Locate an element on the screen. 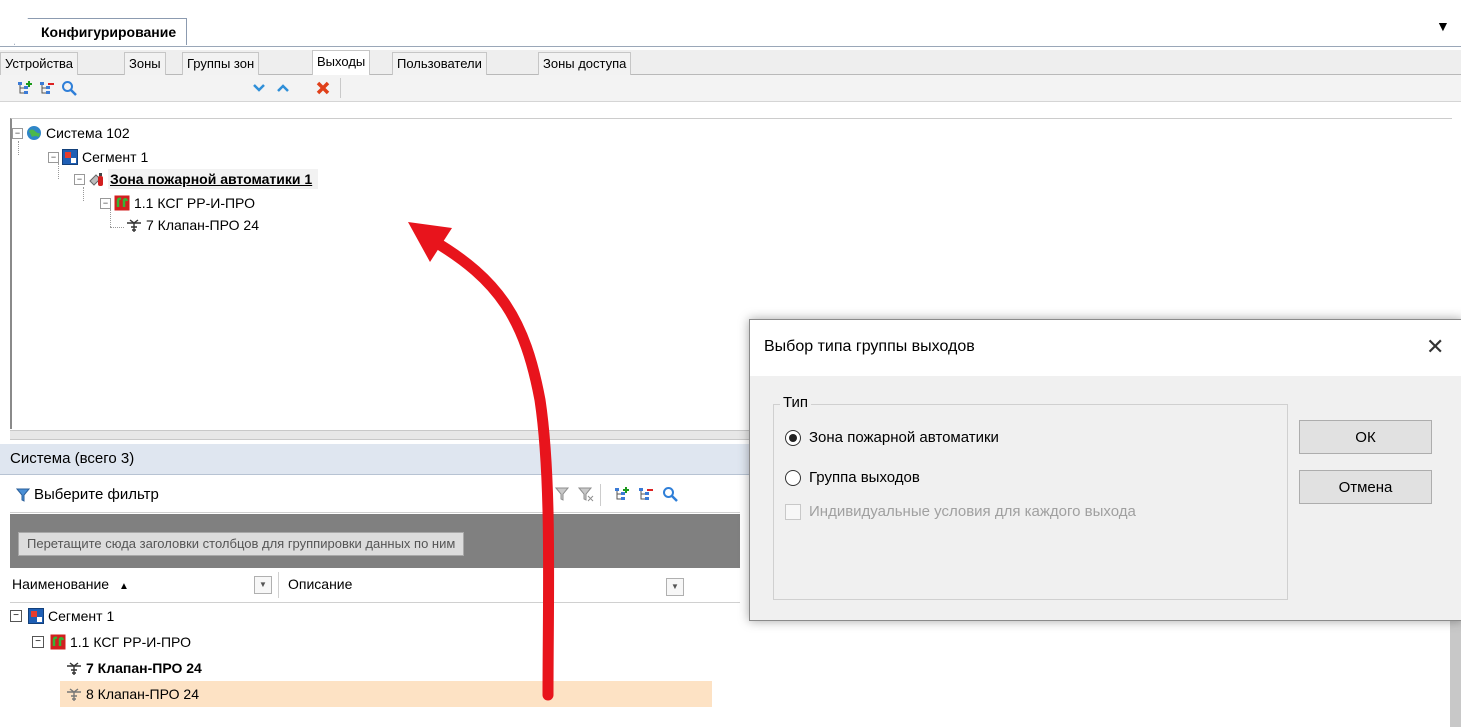  search-icon is located at coordinates (69, 88).